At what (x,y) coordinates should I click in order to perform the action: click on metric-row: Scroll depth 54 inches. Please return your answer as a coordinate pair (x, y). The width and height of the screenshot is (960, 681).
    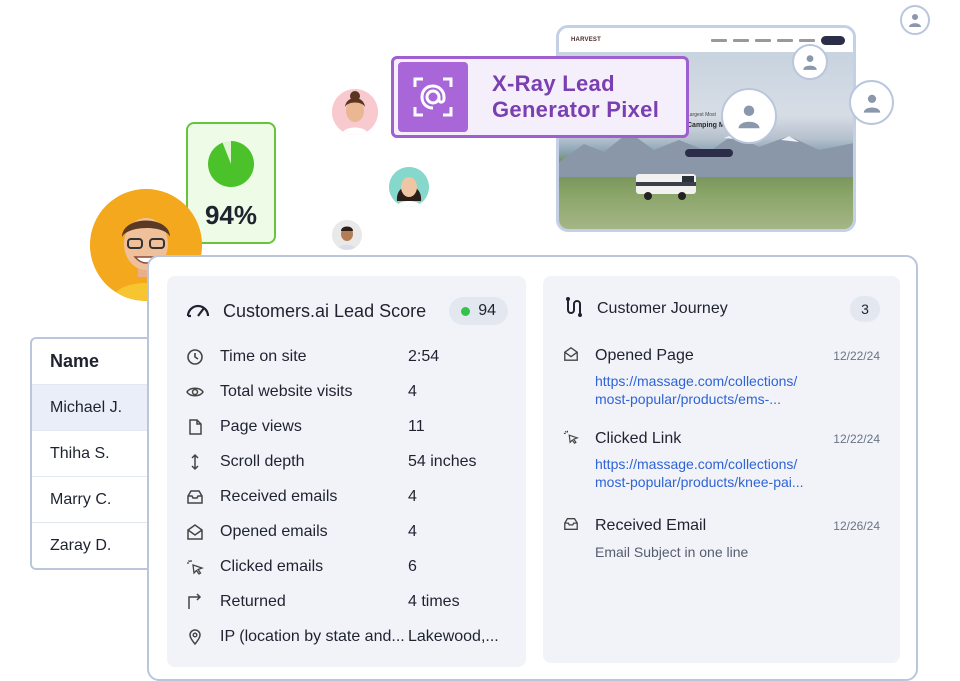
    Looking at the image, I should click on (346, 461).